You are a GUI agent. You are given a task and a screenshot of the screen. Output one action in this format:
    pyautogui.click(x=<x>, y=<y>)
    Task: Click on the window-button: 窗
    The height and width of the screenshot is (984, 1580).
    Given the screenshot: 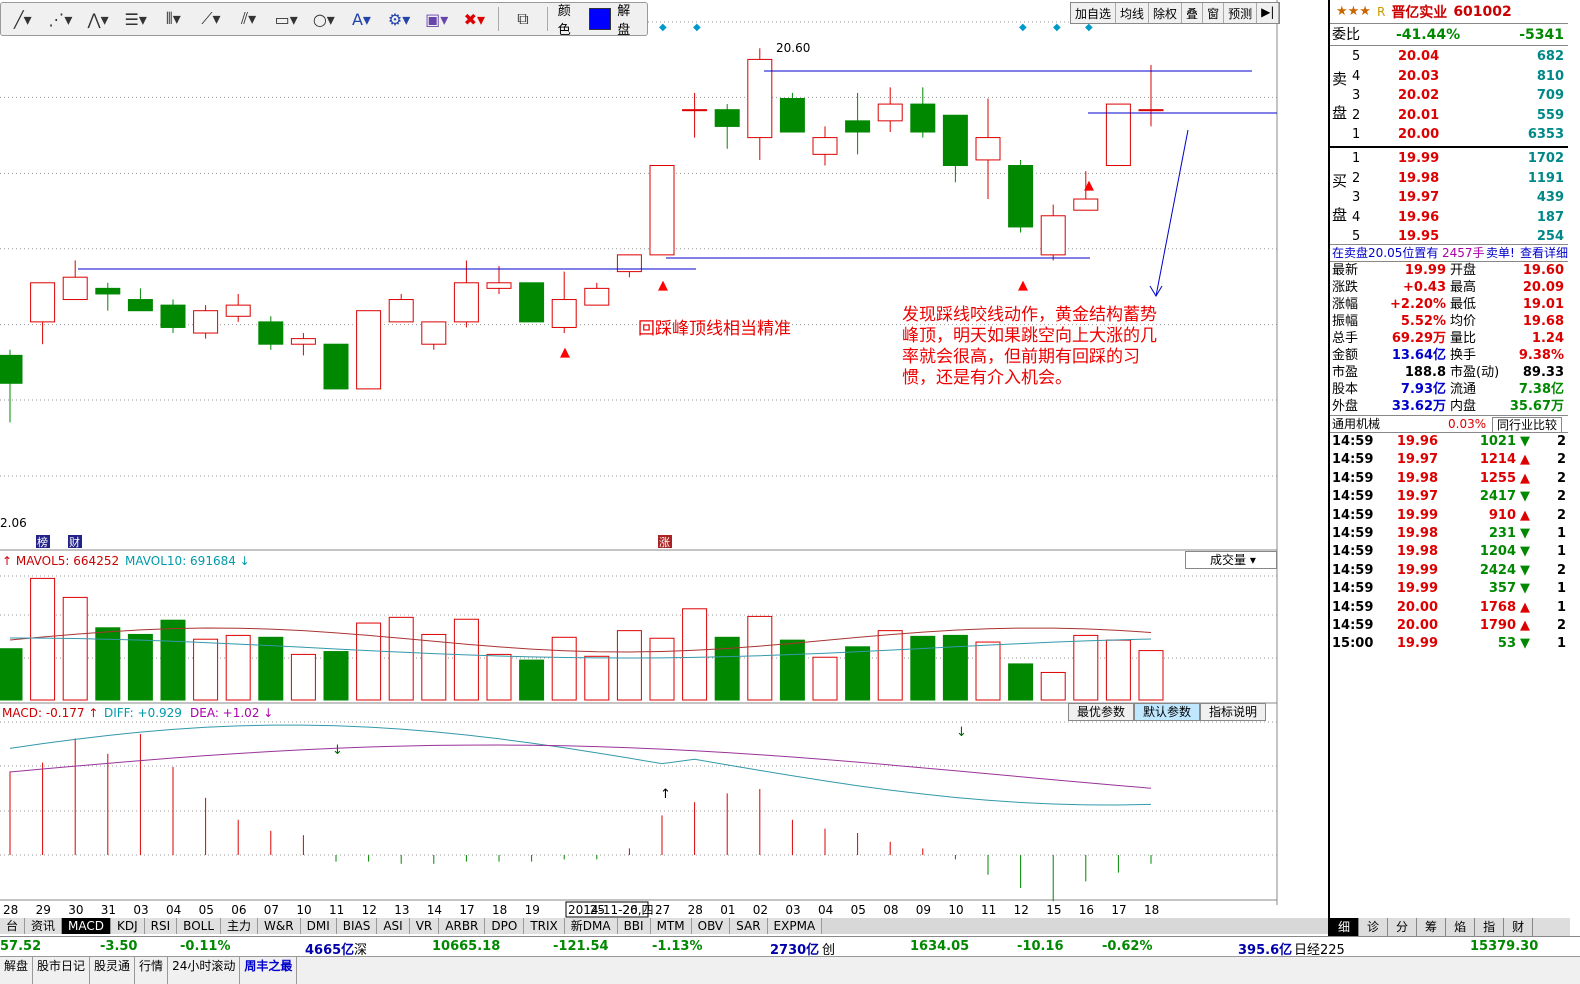 What is the action you would take?
    pyautogui.click(x=1214, y=13)
    